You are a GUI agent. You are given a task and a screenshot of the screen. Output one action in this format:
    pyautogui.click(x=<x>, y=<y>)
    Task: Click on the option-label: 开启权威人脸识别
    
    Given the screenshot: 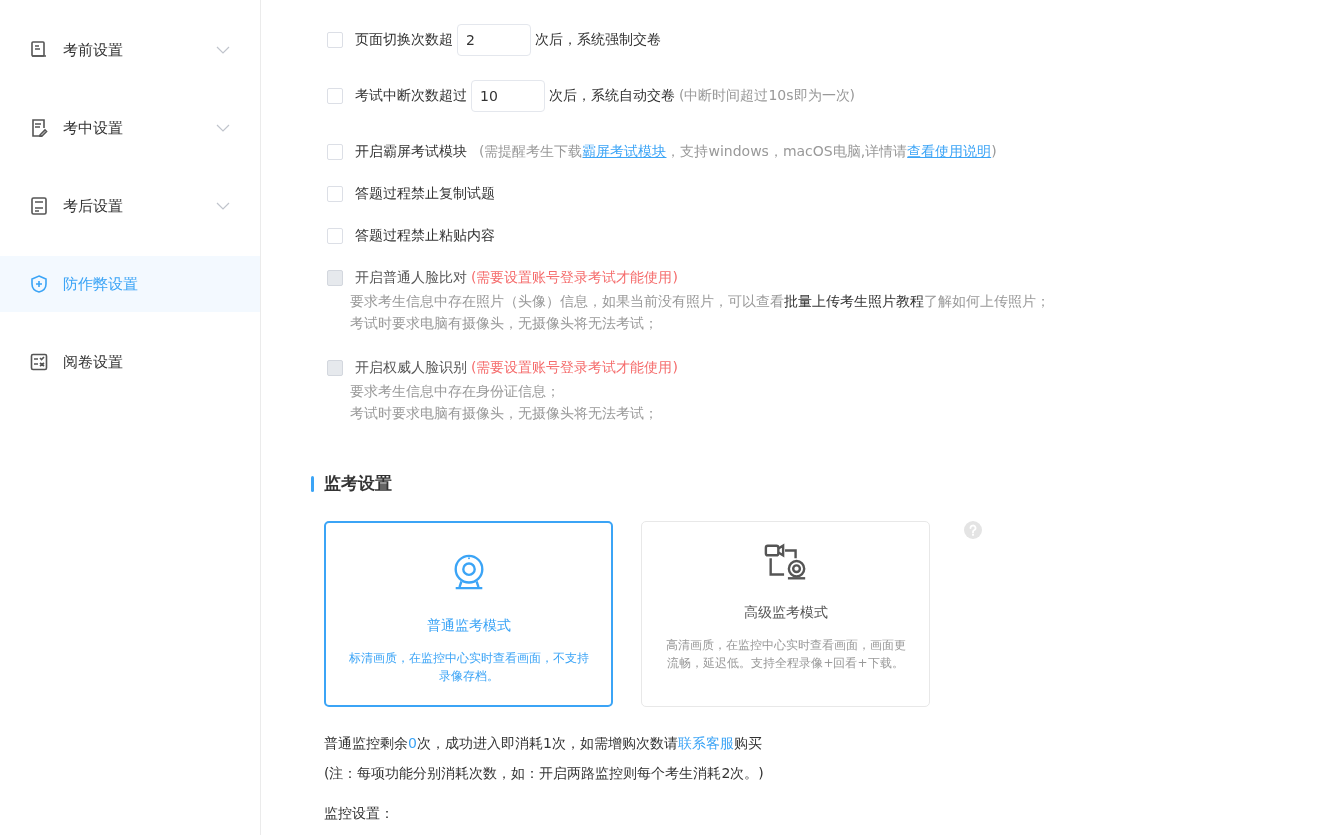 What is the action you would take?
    pyautogui.click(x=411, y=368)
    